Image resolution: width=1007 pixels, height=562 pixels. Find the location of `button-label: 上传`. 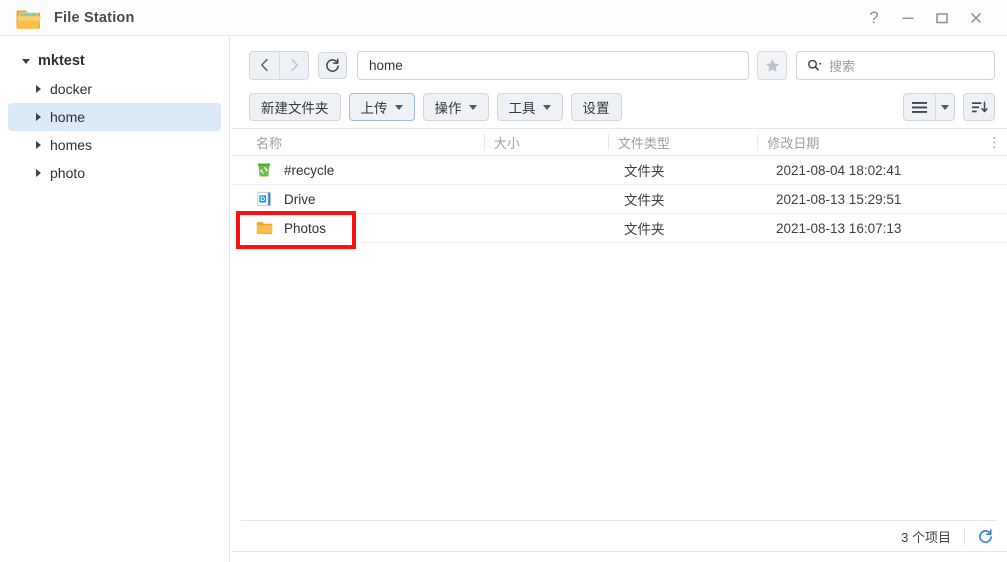

button-label: 上传 is located at coordinates (374, 108).